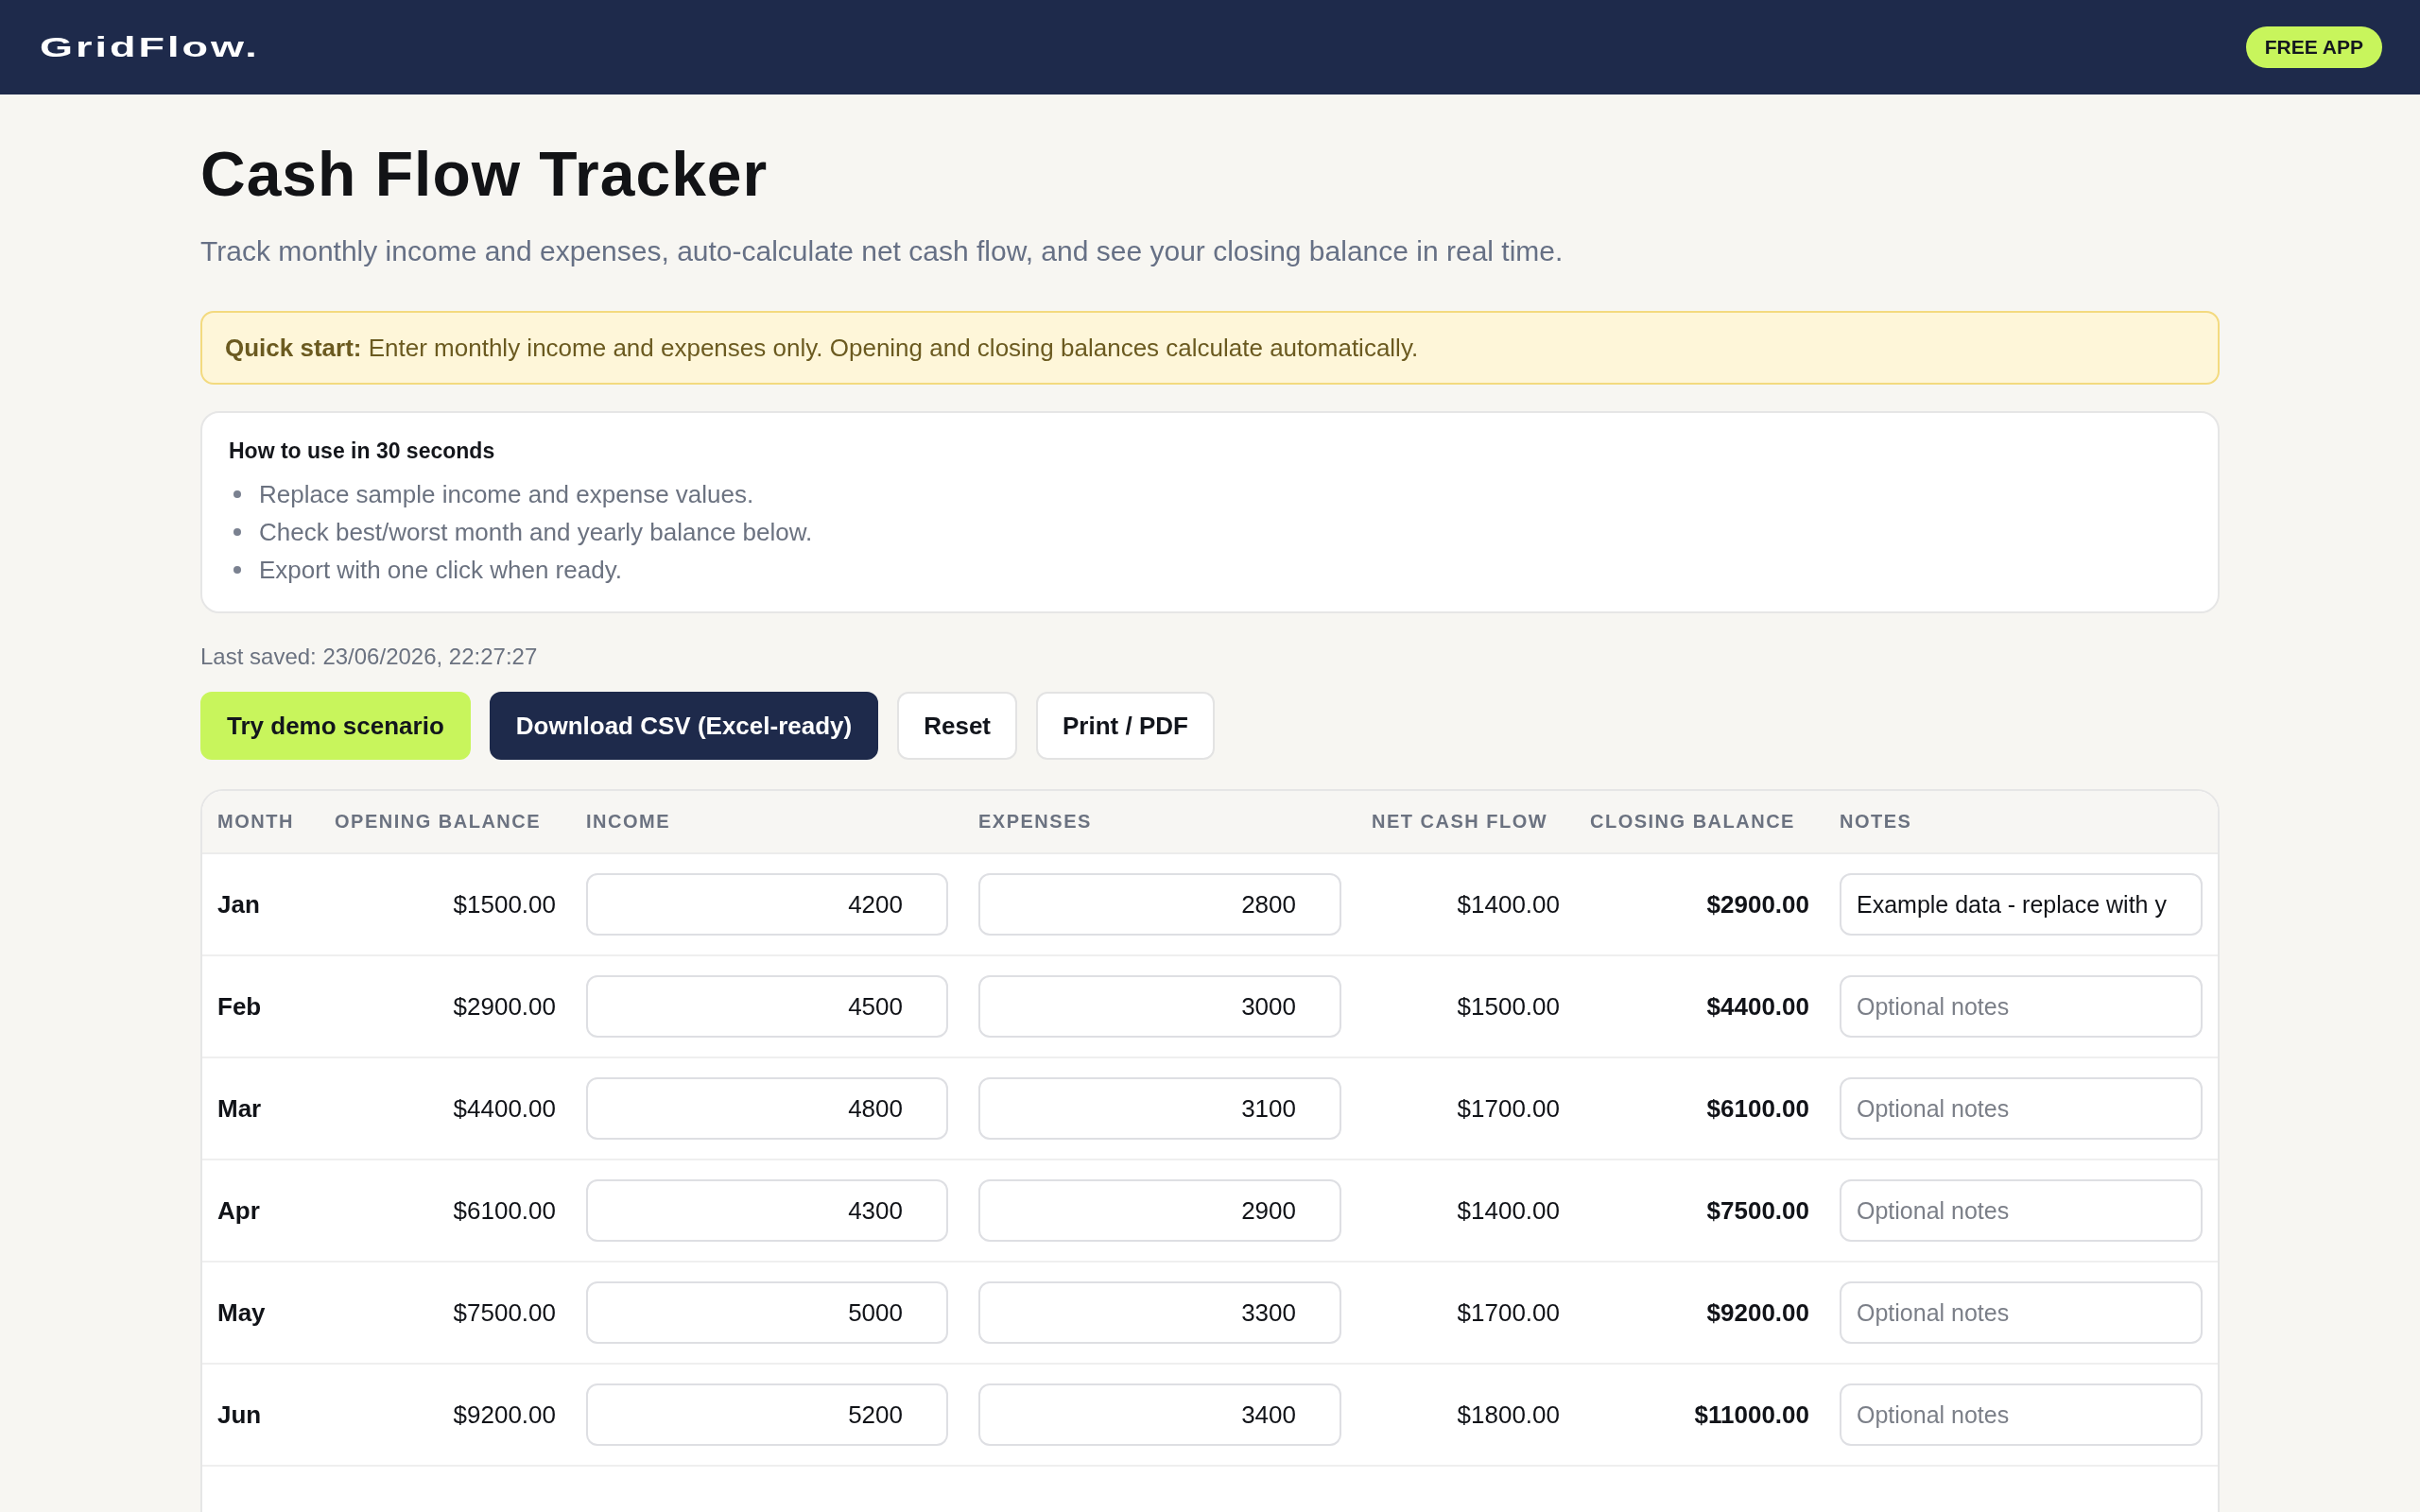  Describe the element at coordinates (1160, 904) in the screenshot. I see `expenses-input: 2800` at that location.